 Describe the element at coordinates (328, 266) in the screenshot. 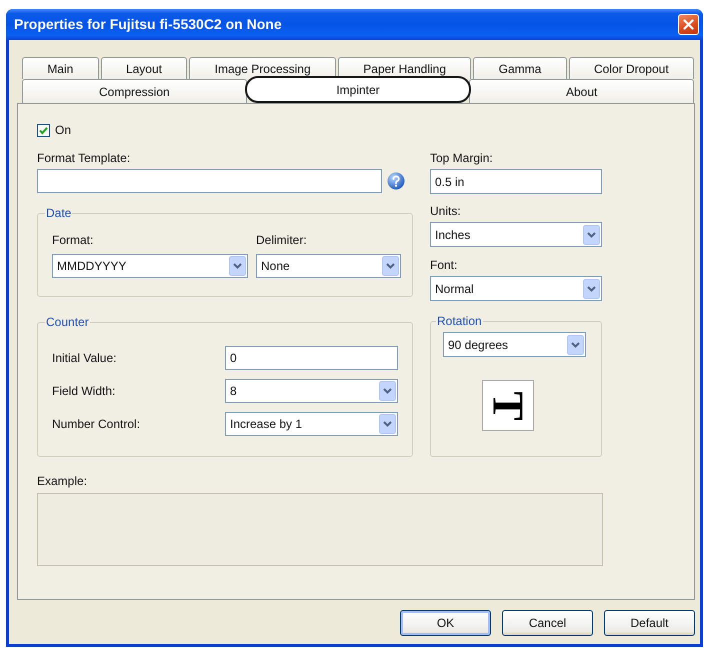

I see `delimiter-dropdown: None` at that location.